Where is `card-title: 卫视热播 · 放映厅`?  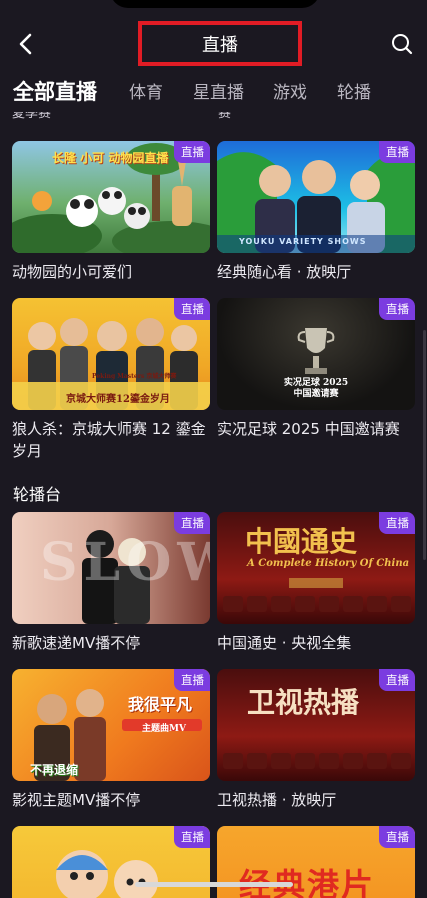 card-title: 卫视热播 · 放映厅 is located at coordinates (277, 800).